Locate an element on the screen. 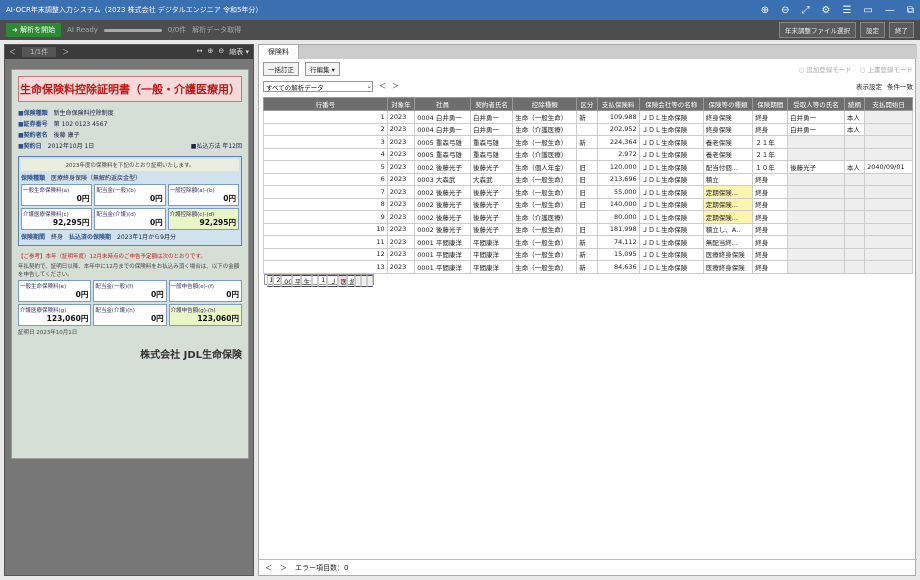 Image resolution: width=920 pixels, height=580 pixels. table-cell: １０年 is located at coordinates (770, 167).